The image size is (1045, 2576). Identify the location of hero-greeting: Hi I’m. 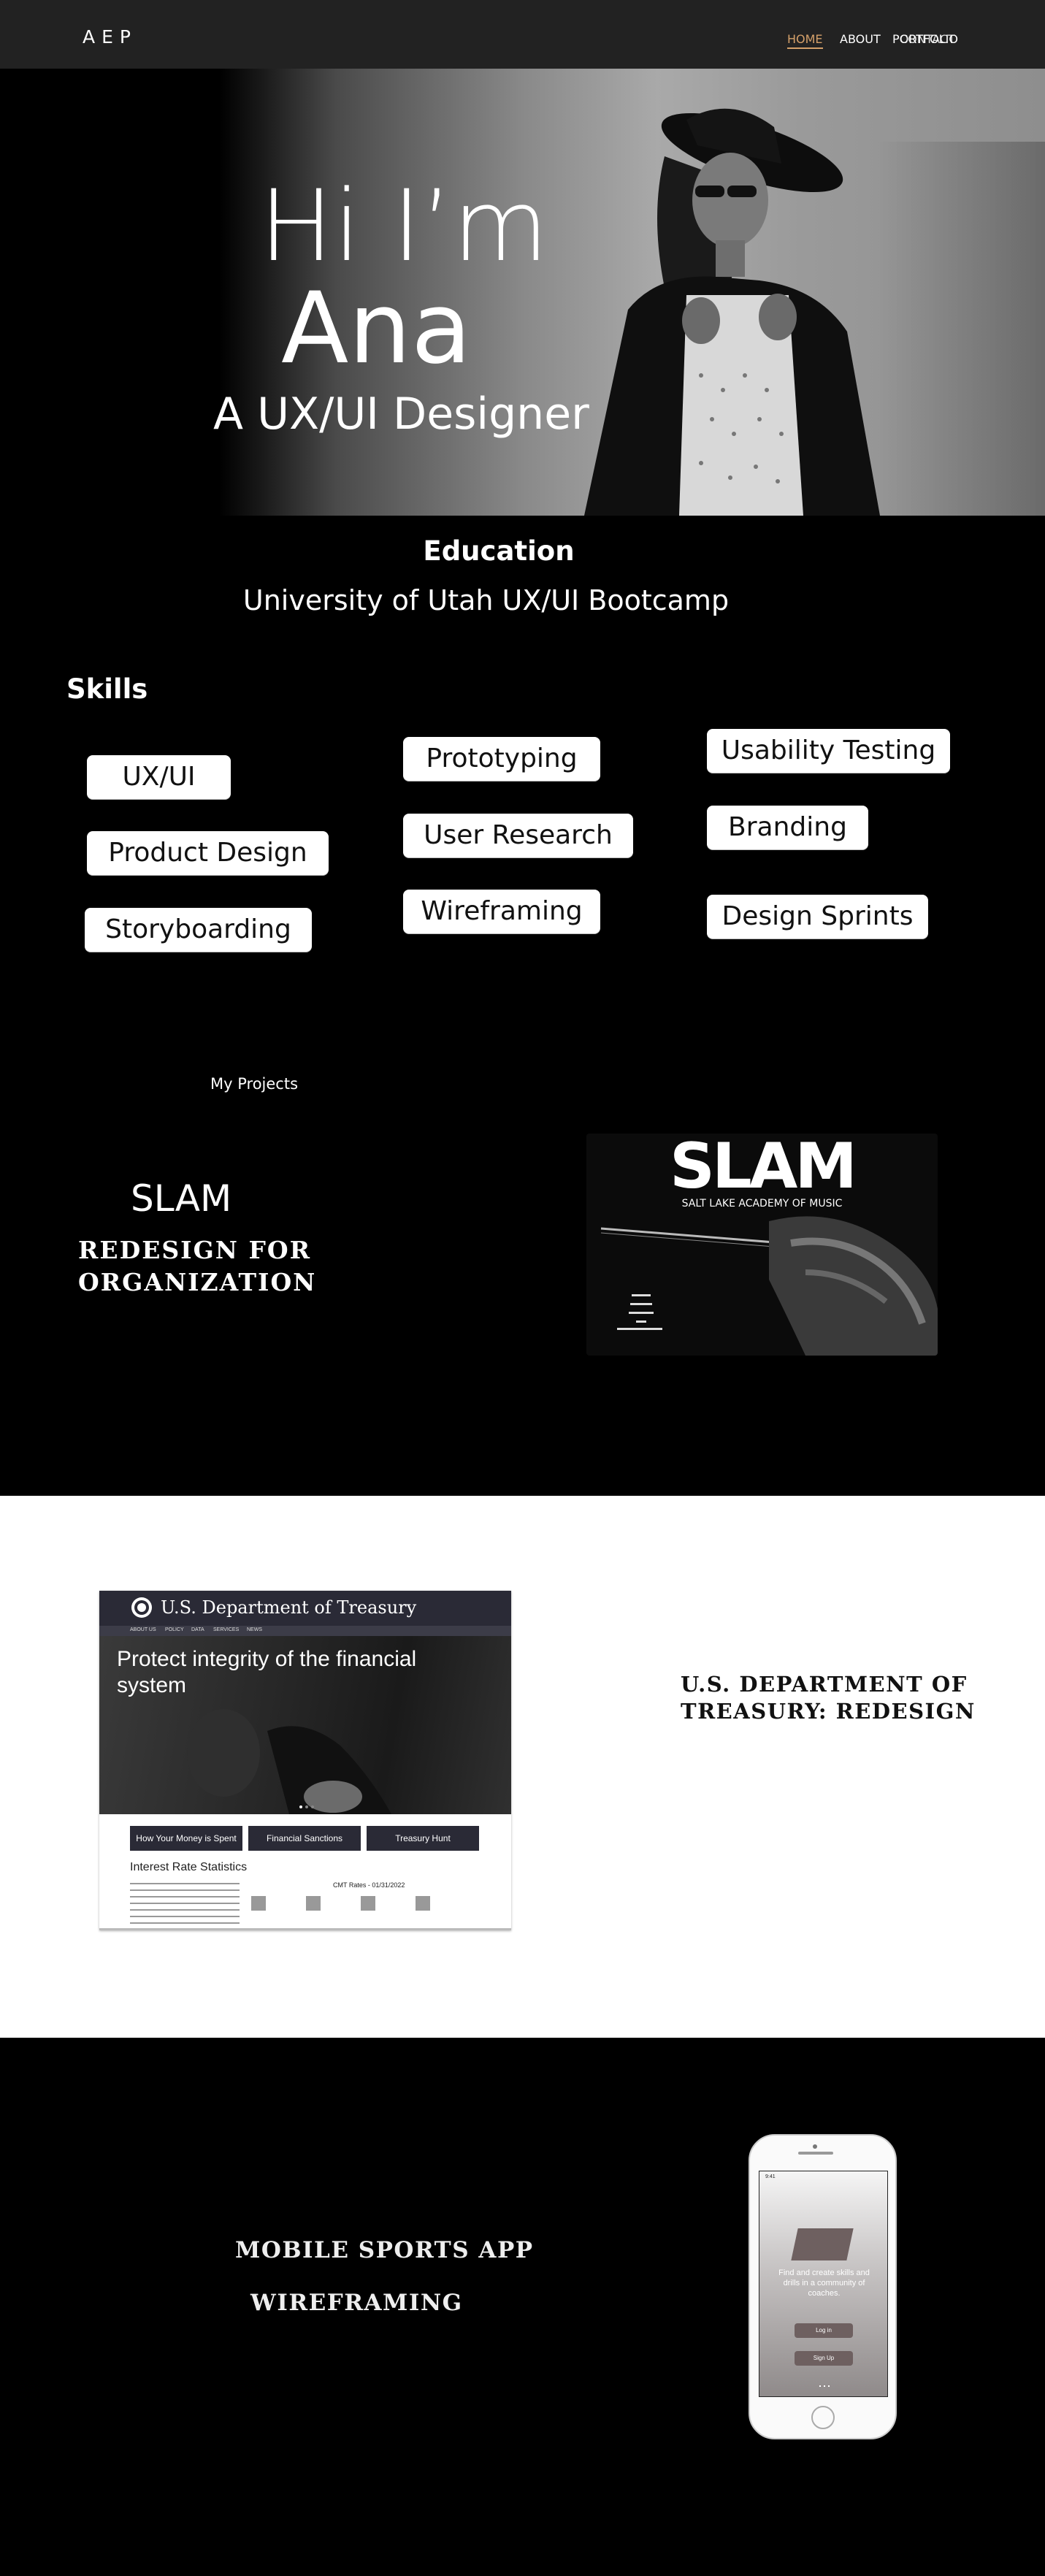
(404, 226).